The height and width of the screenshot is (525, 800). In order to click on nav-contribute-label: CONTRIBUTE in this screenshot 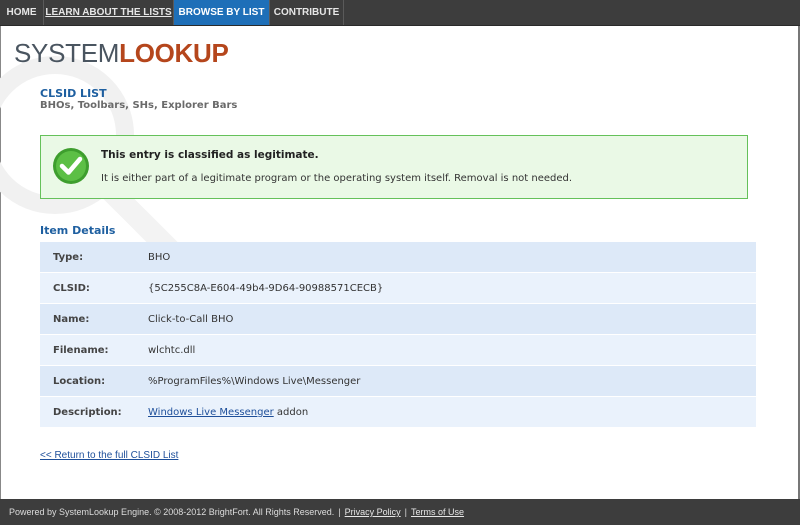, I will do `click(306, 12)`.